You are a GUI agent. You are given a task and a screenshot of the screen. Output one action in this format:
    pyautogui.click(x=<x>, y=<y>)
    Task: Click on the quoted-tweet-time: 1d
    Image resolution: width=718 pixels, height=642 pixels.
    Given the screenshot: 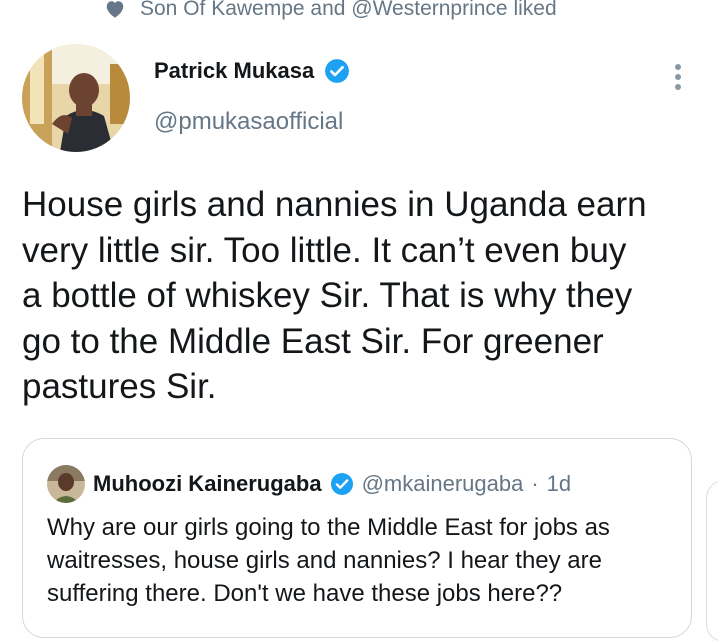 What is the action you would take?
    pyautogui.click(x=559, y=484)
    